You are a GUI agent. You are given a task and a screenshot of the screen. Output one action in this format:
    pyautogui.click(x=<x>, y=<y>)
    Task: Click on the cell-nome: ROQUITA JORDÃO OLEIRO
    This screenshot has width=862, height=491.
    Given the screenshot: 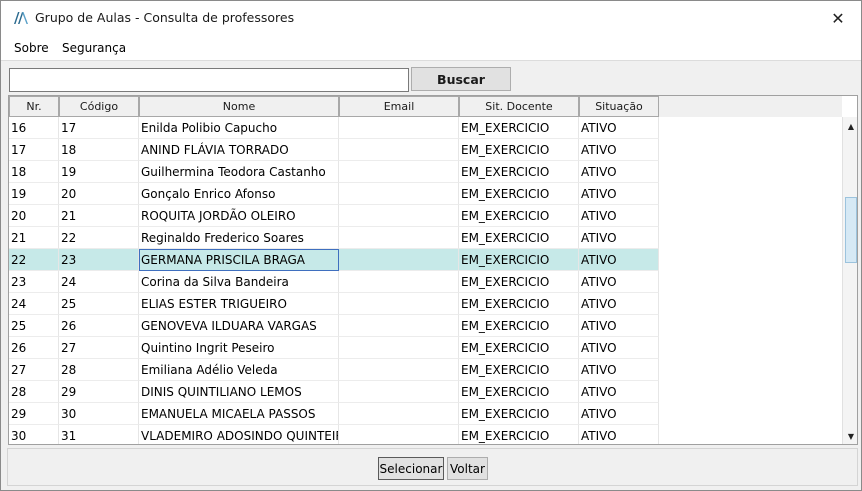 What is the action you would take?
    pyautogui.click(x=239, y=216)
    